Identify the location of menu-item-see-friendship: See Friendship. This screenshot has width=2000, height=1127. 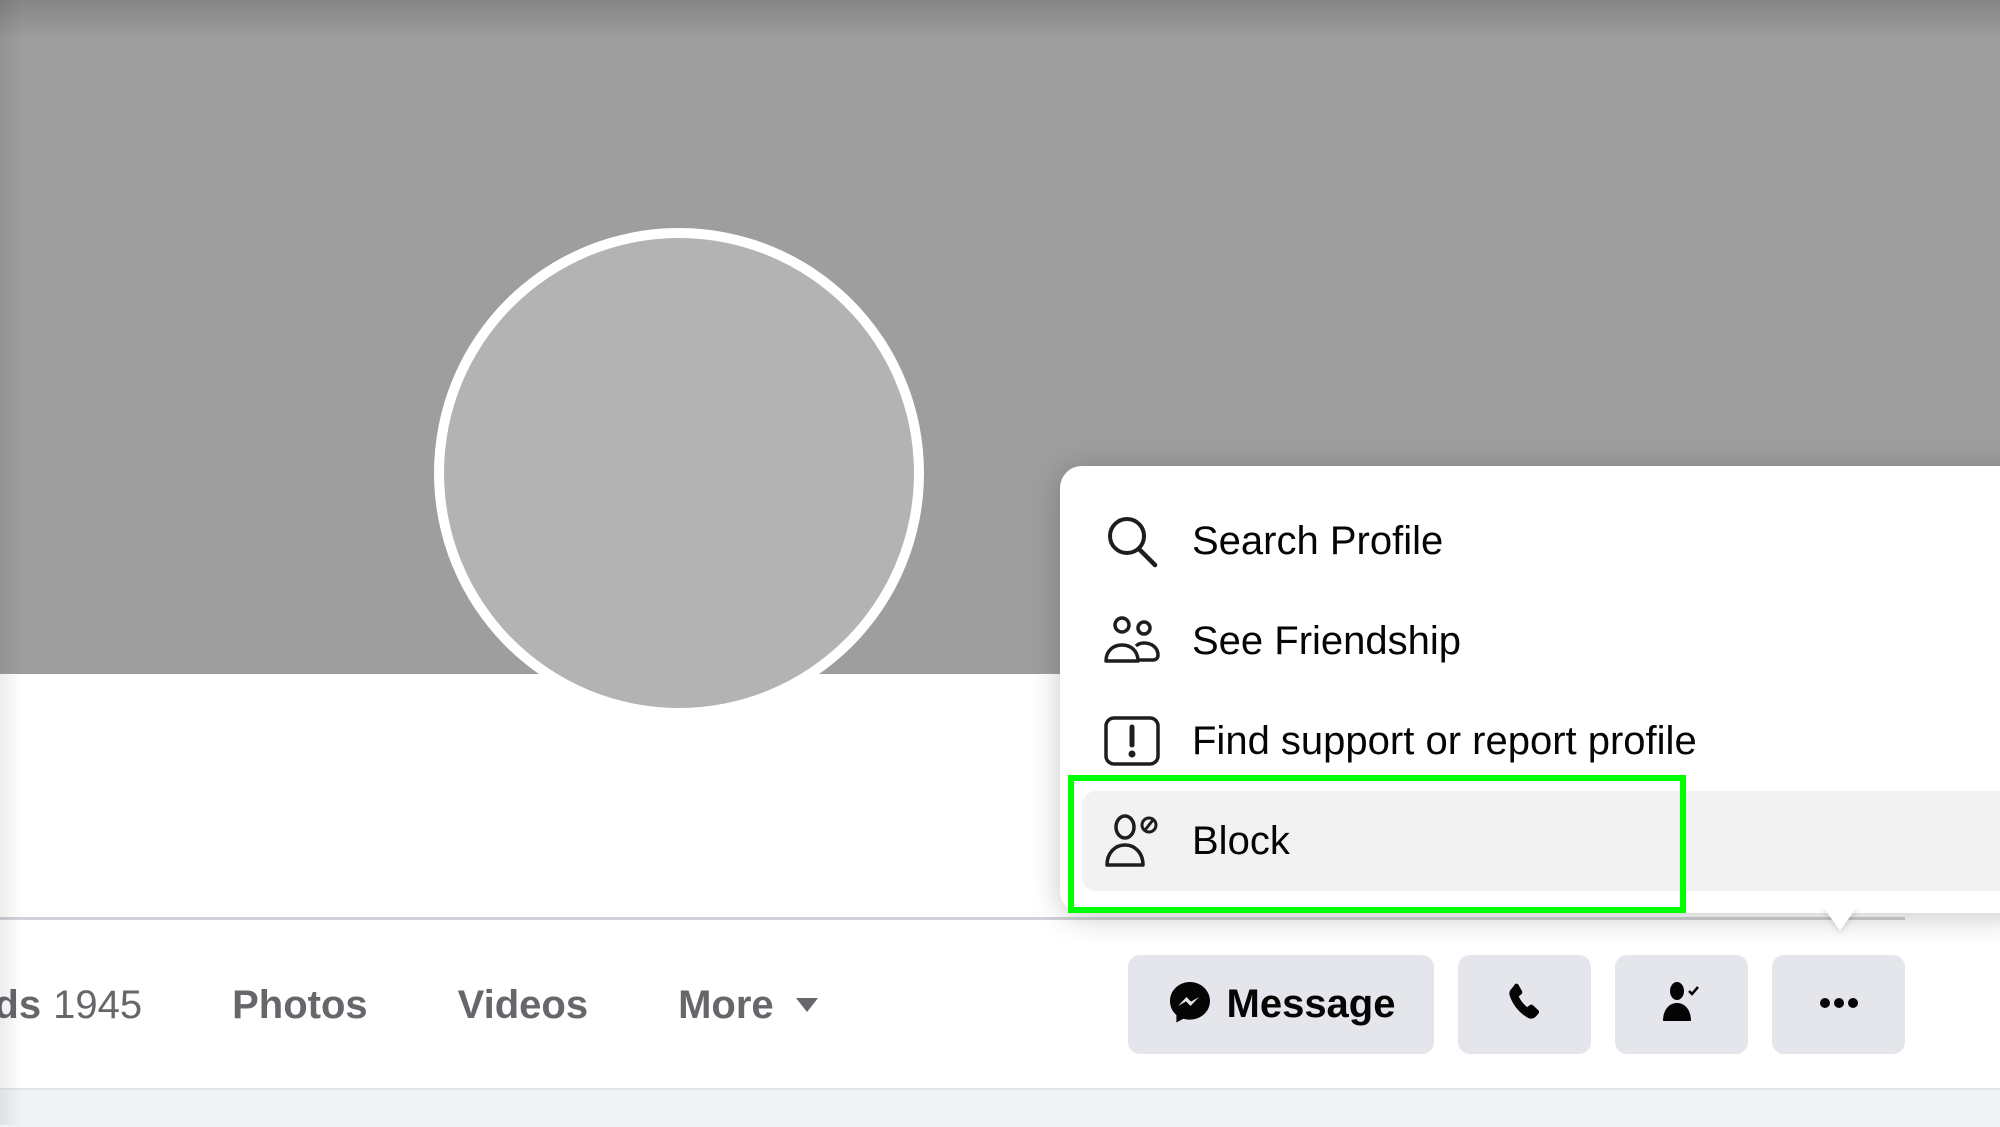
(1541, 641).